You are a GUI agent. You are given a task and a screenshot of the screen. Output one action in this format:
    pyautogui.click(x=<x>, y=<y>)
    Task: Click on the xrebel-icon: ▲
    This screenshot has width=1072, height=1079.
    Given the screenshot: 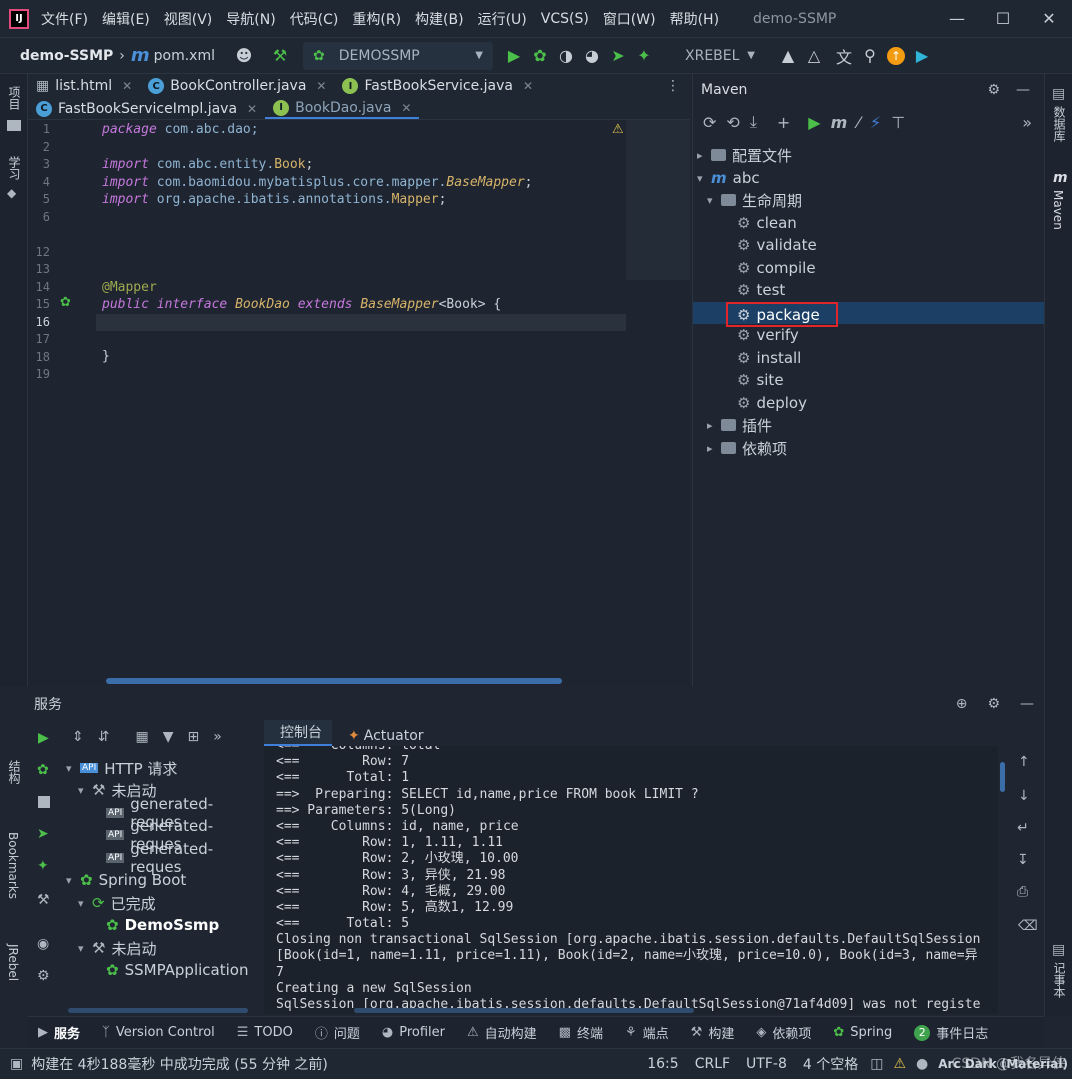 What is the action you would take?
    pyautogui.click(x=788, y=56)
    